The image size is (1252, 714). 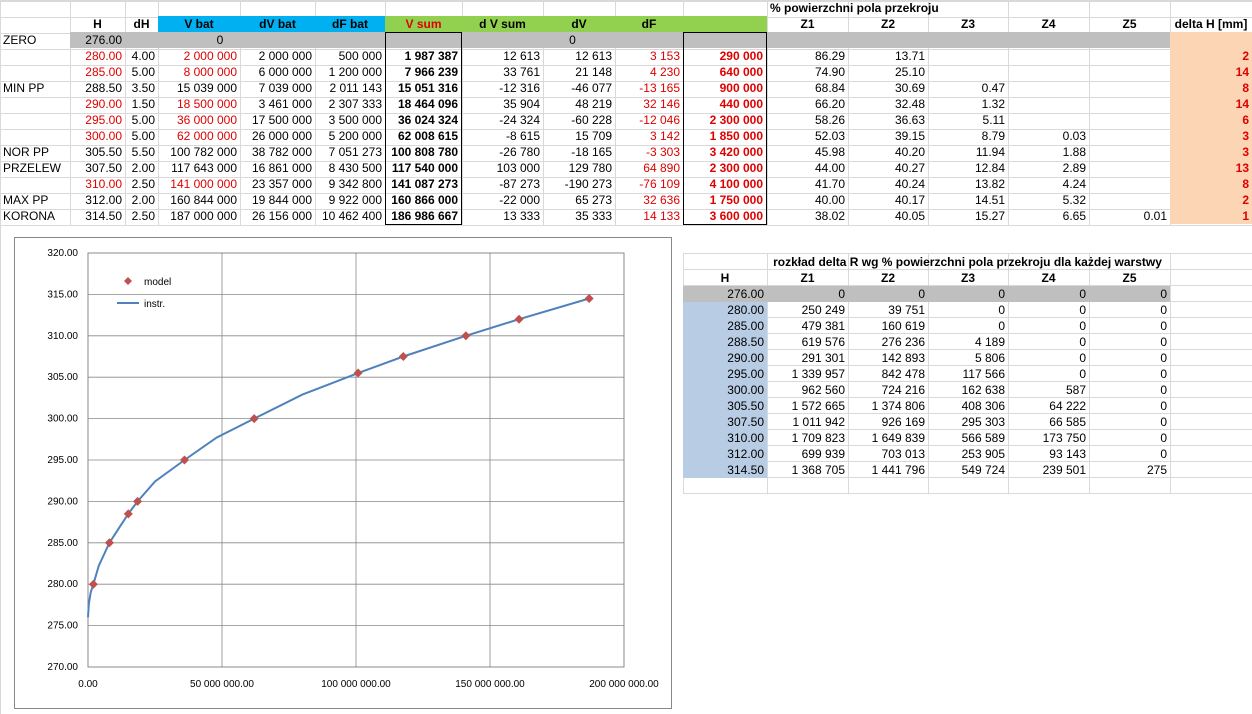 I want to click on dist-cell-z2: 39 751, so click(x=888, y=310).